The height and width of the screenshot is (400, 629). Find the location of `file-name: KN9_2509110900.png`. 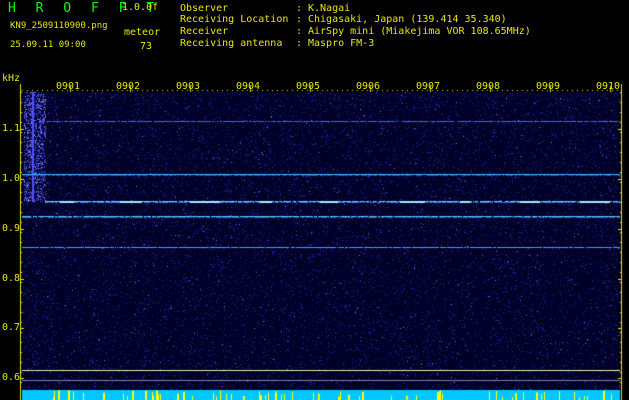

file-name: KN9_2509110900.png is located at coordinates (59, 26).